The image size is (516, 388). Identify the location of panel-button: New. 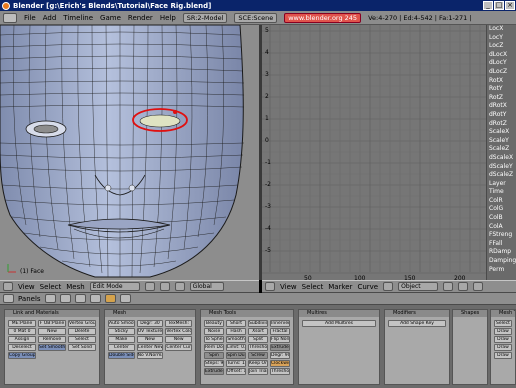
(178, 339).